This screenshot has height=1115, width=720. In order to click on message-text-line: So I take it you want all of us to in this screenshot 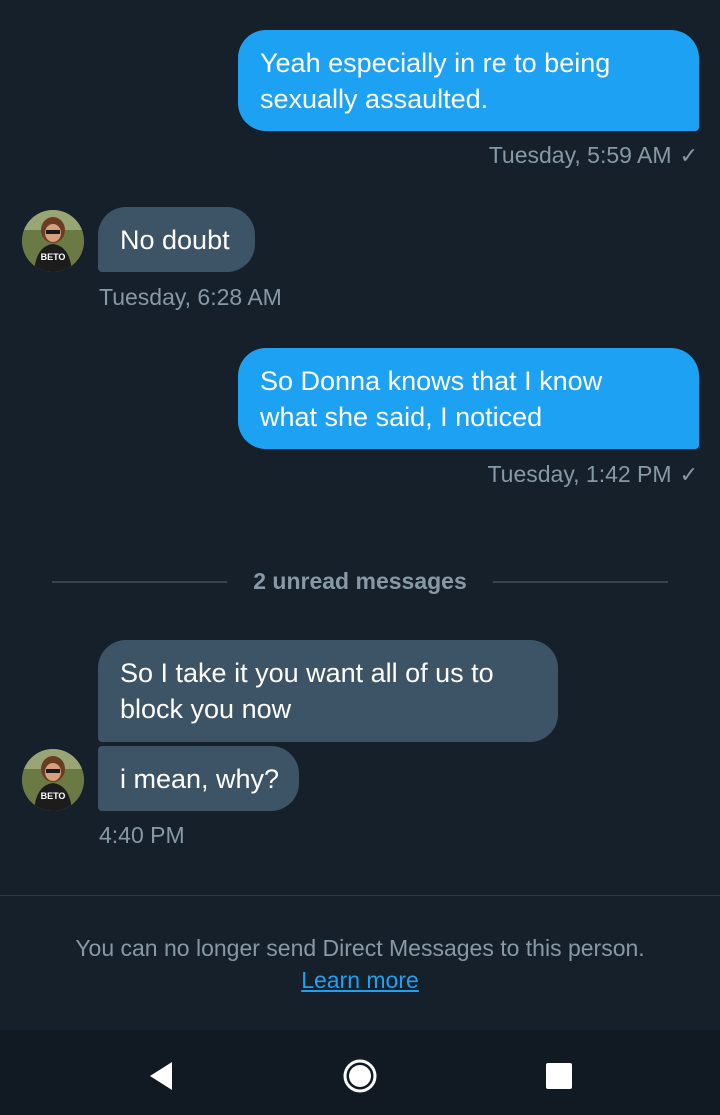, I will do `click(307, 673)`.